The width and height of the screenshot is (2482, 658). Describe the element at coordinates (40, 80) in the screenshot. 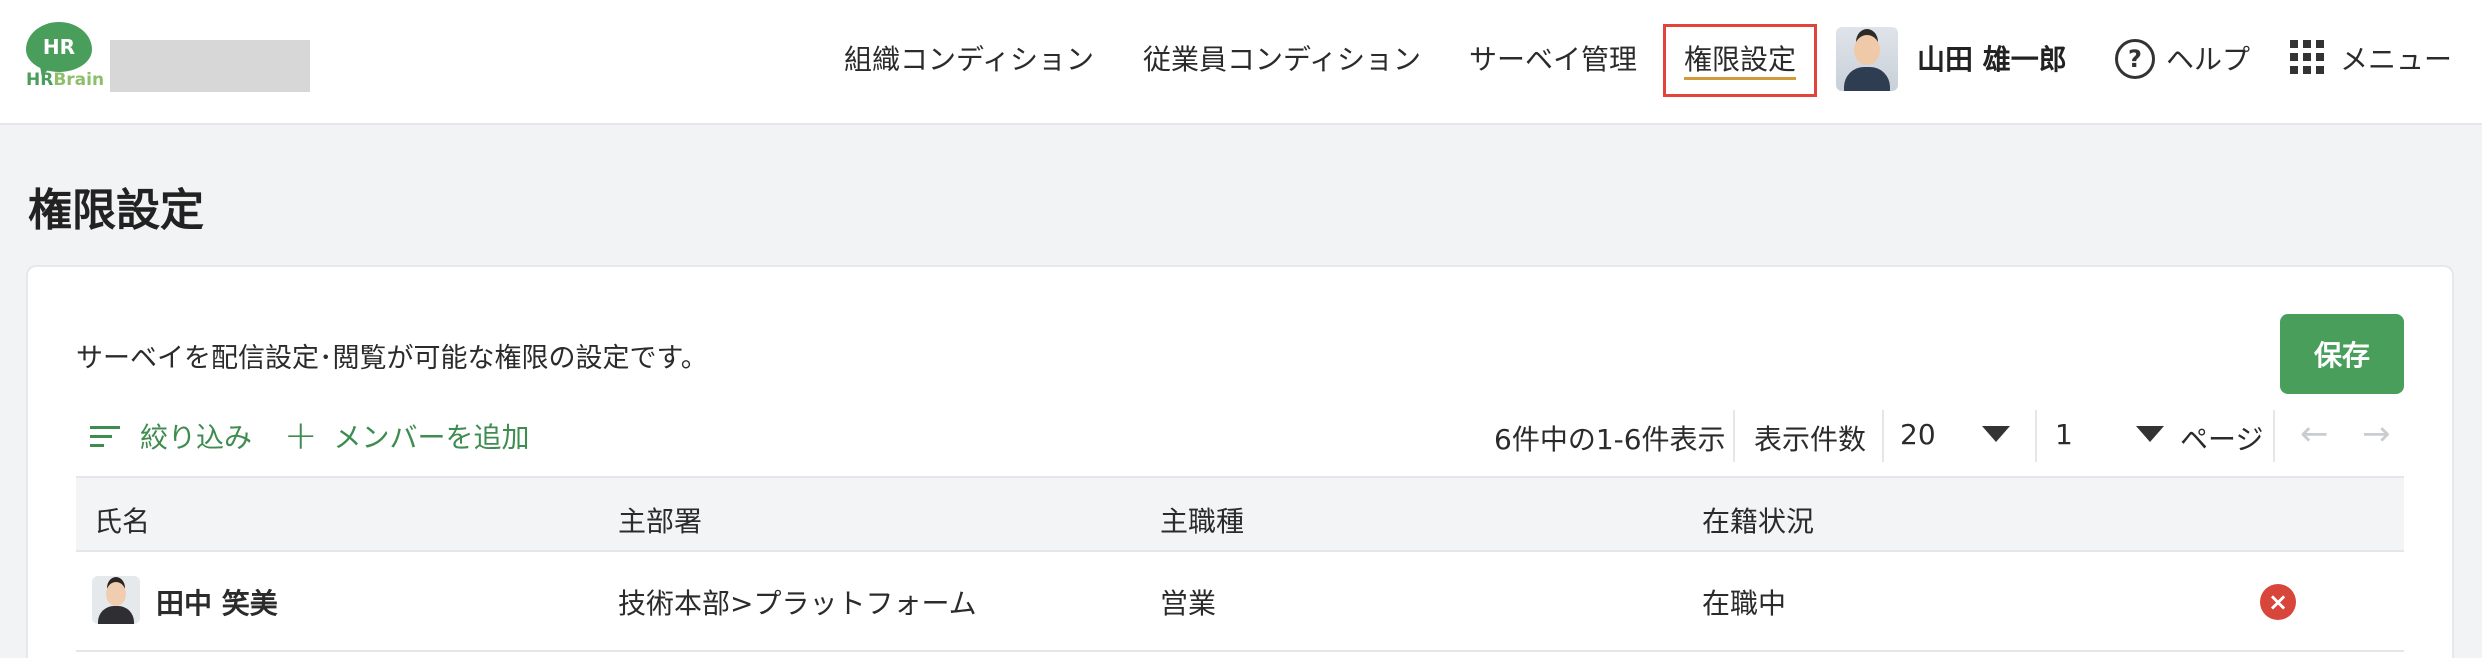

I see `logo-word-dark: HR` at that location.